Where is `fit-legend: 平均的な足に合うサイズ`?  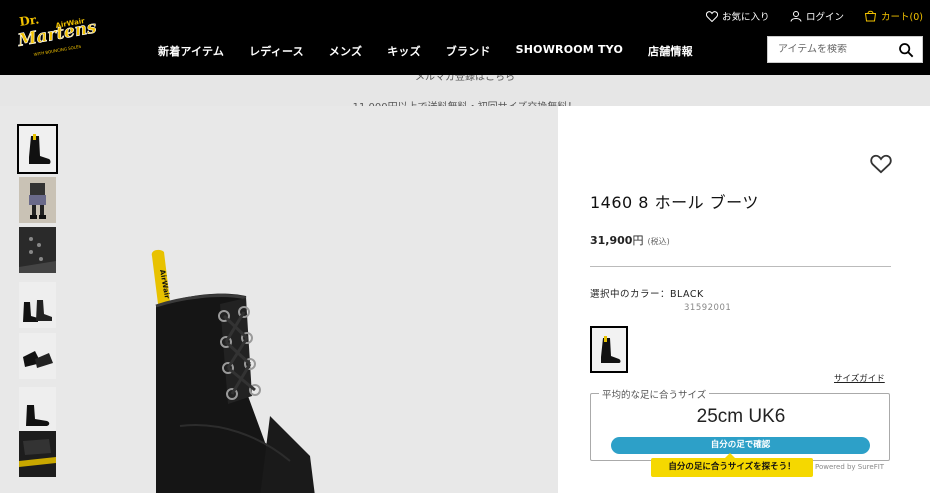 fit-legend: 平均的な足に合うサイズ is located at coordinates (654, 394).